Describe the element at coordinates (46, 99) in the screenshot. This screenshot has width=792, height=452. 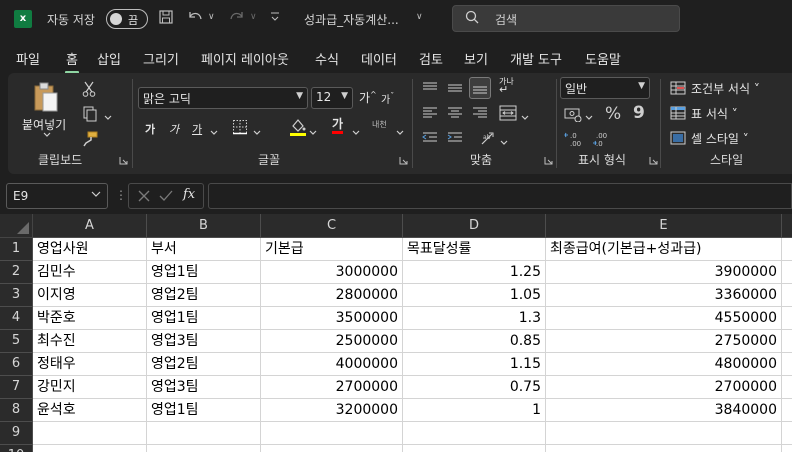
I see `paste-icon` at that location.